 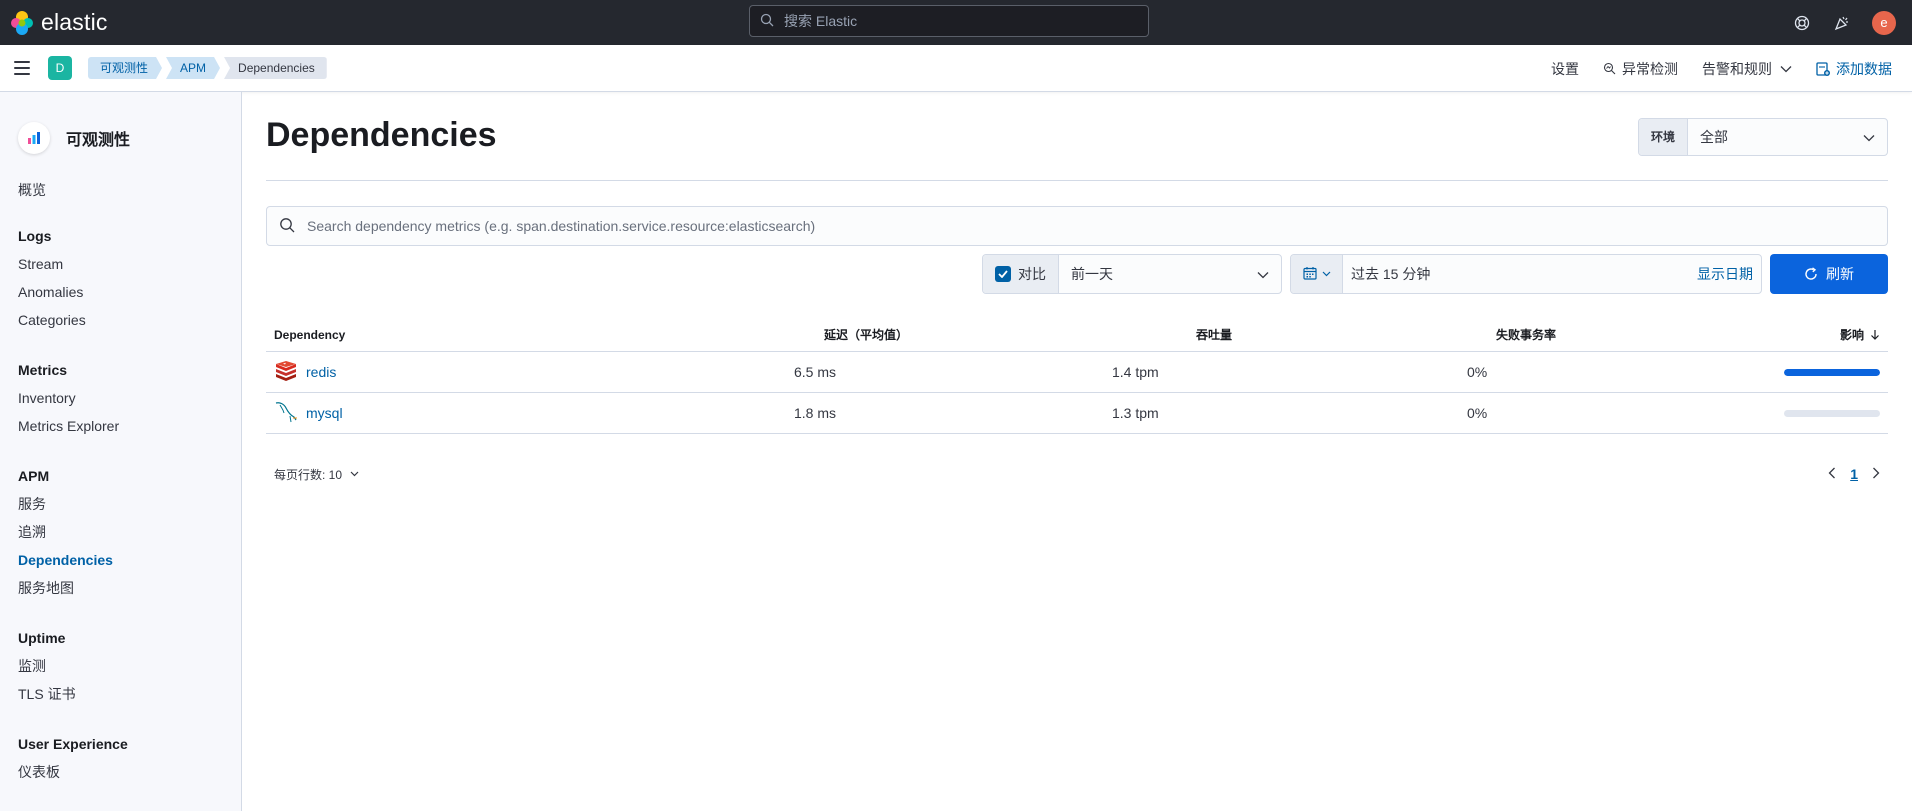 I want to click on sidebar-section-apm: APM, so click(x=34, y=476).